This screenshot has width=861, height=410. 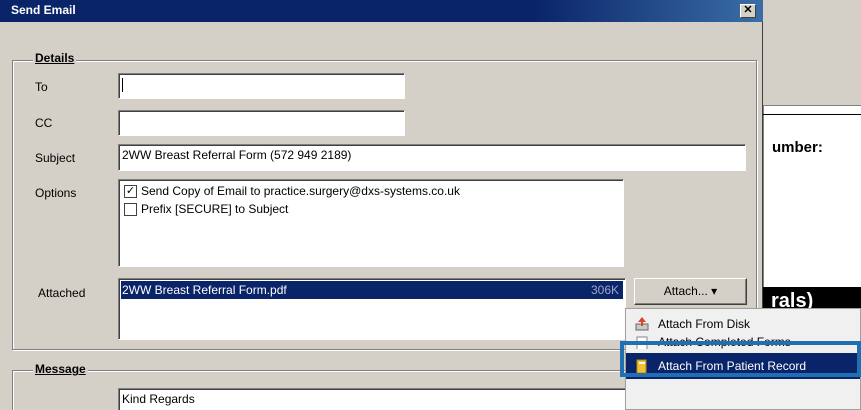 I want to click on text-caret, so click(x=122, y=84).